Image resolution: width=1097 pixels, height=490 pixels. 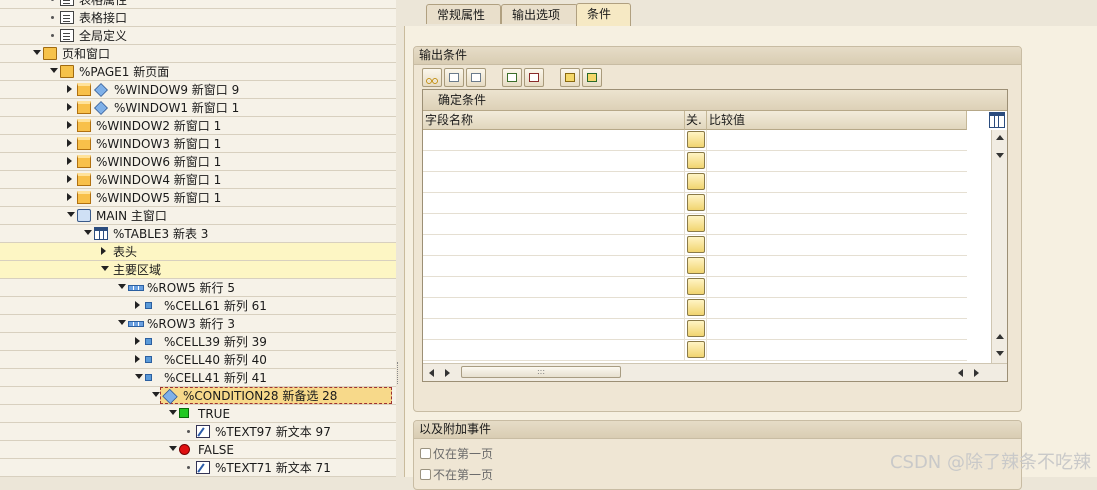 I want to click on column-settings-icon, so click(x=997, y=120).